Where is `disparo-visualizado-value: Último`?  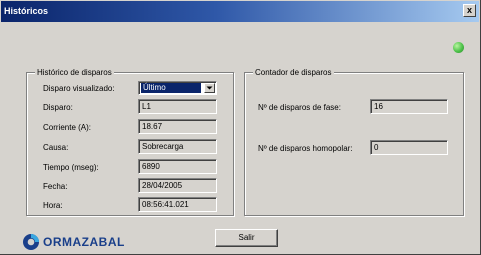
disparo-visualizado-value: Último is located at coordinates (171, 88).